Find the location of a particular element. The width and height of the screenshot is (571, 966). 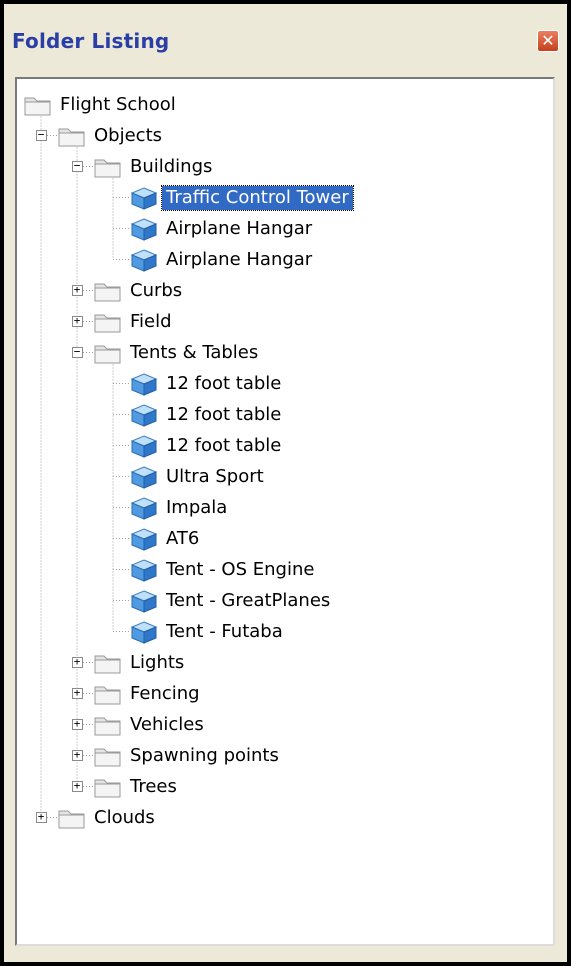

tree-folder-item: Vehicles is located at coordinates (150, 724).